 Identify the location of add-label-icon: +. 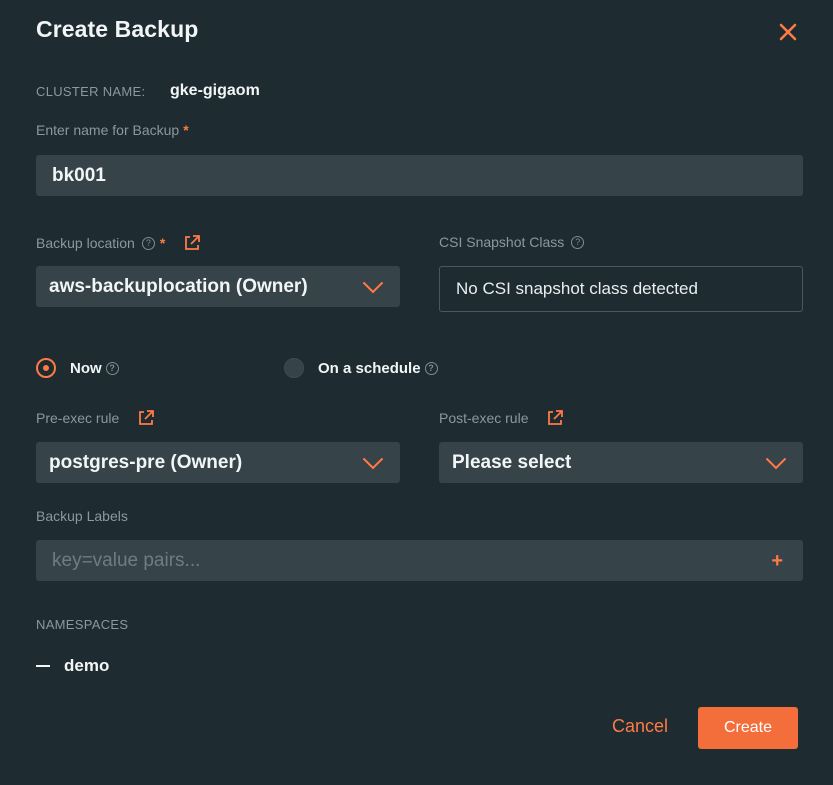
(777, 561).